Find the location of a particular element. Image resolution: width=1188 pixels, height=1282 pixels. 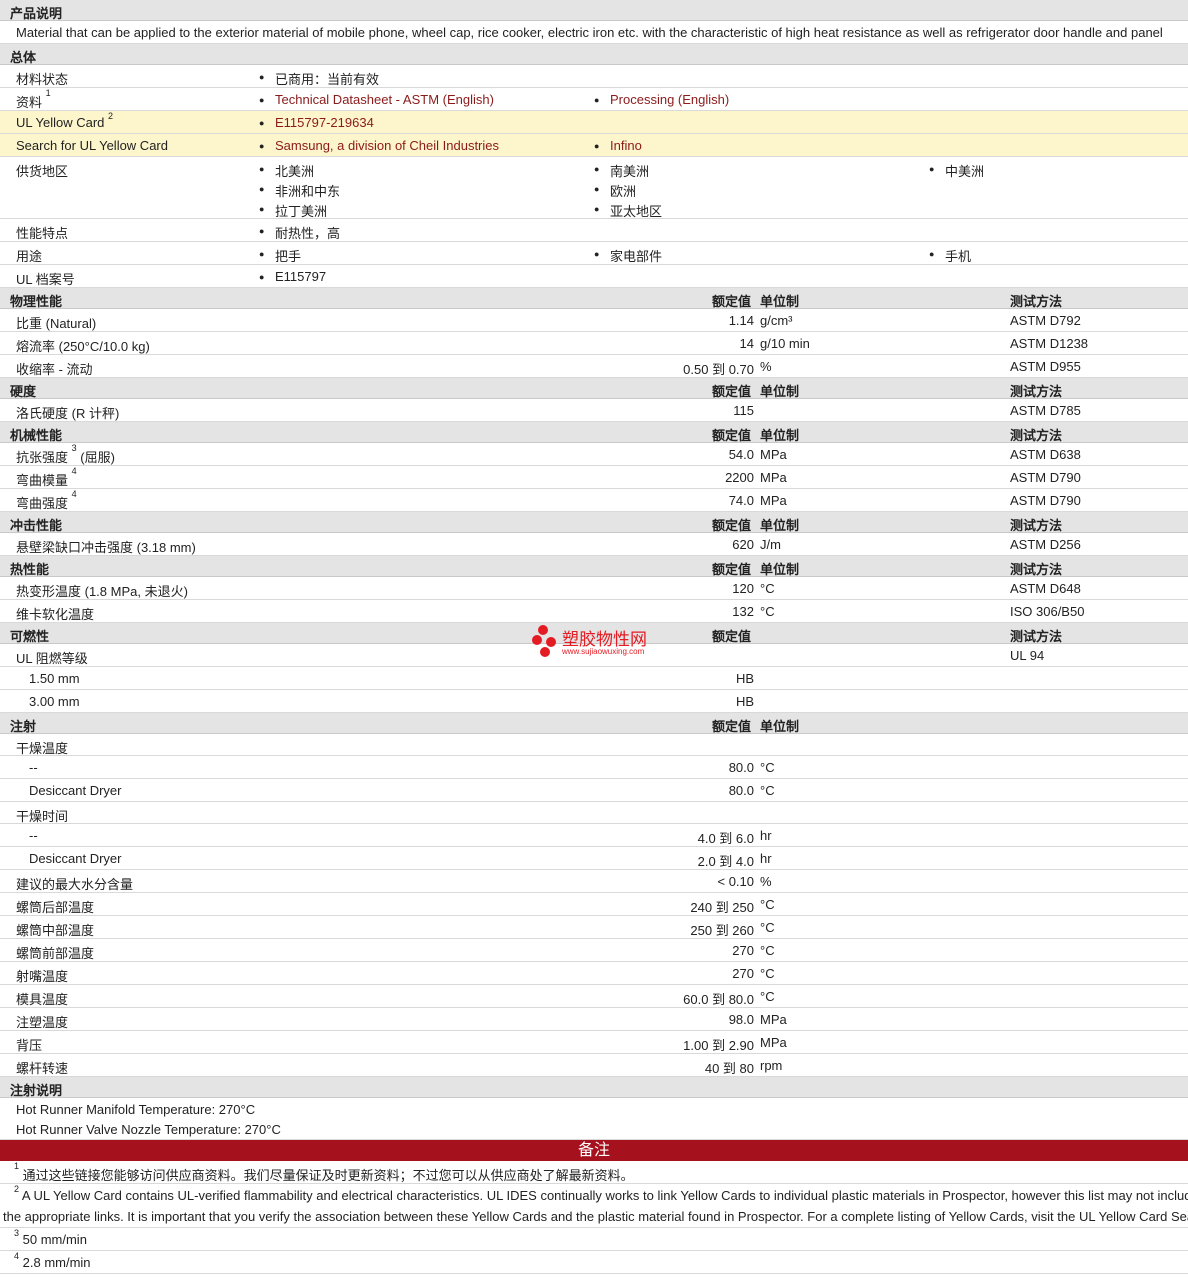

property-row: 收缩率 - 流动 0.50 到 0.70% ASTM D955 is located at coordinates (594, 366).